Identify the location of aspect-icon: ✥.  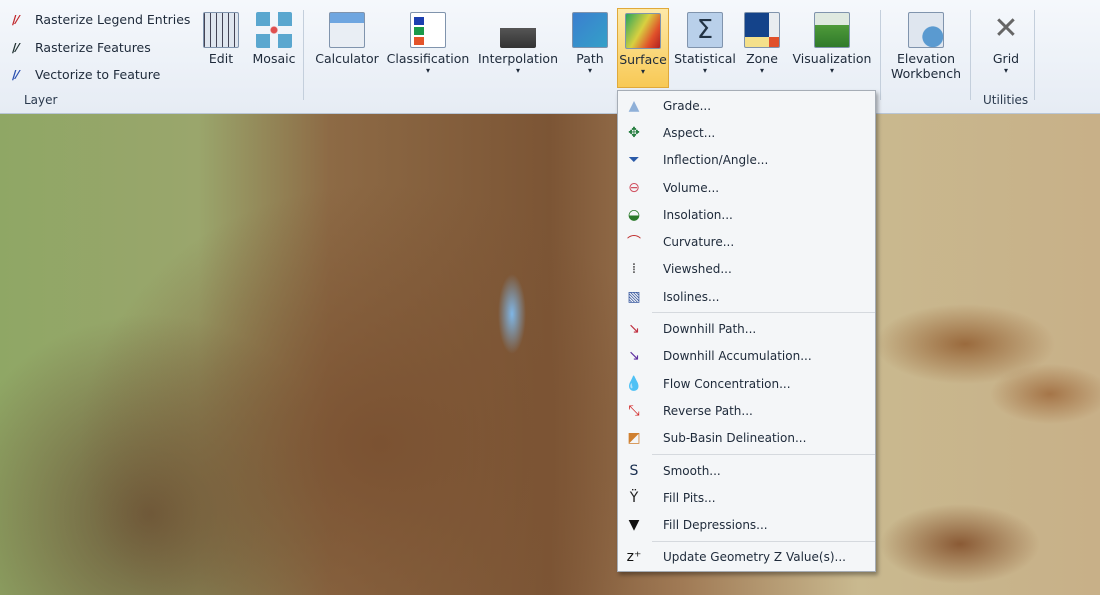
(634, 132).